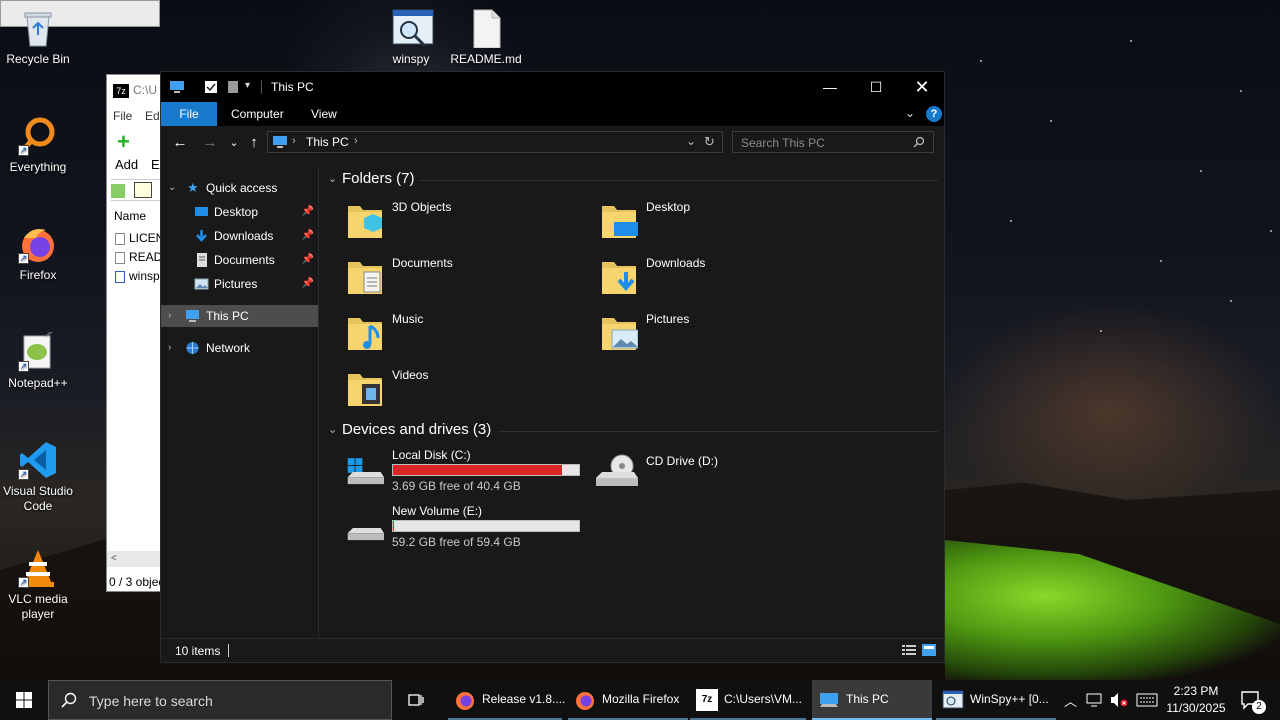 This screenshot has width=1280, height=720. What do you see at coordinates (180, 143) in the screenshot?
I see `back-button: ←` at bounding box center [180, 143].